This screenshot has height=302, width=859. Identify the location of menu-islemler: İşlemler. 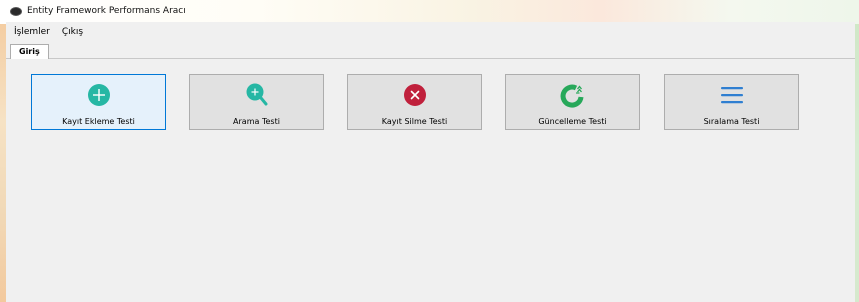
(31, 32).